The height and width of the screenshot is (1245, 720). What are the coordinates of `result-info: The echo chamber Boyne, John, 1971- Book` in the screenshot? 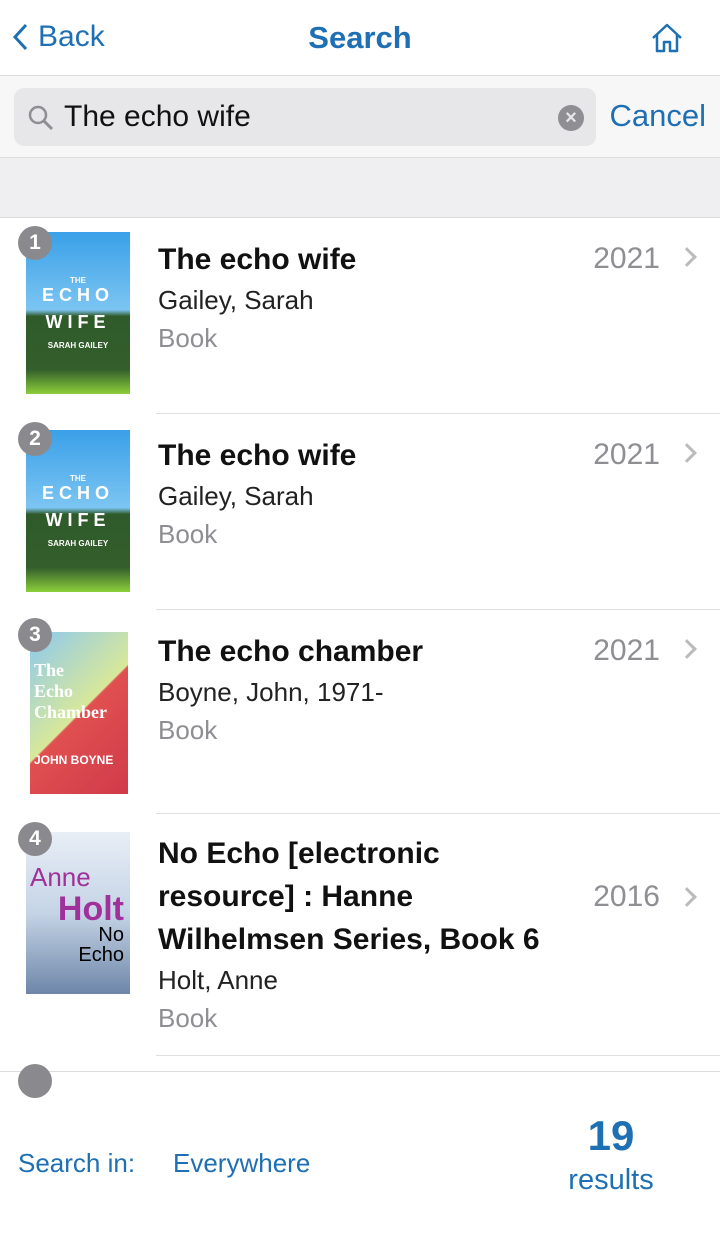 It's located at (369, 689).